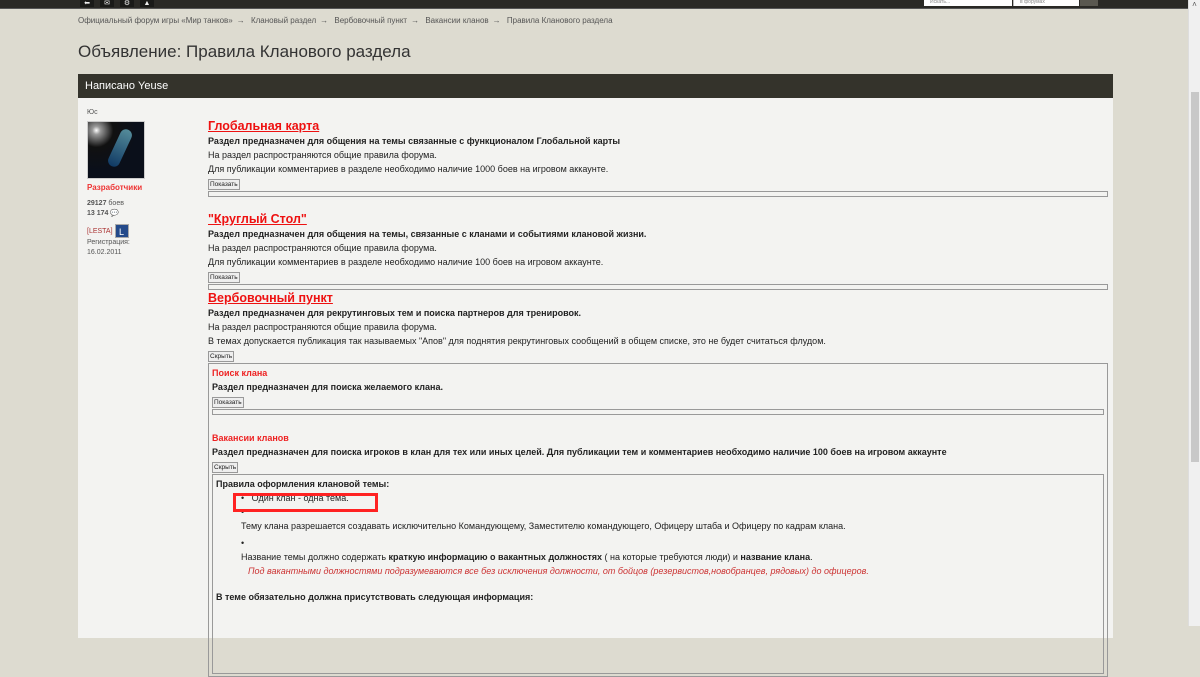  What do you see at coordinates (594, 4) in the screenshot?
I see `top-bar: ⬅ ✉ ⚙ ▲ Искать... в форумах` at bounding box center [594, 4].